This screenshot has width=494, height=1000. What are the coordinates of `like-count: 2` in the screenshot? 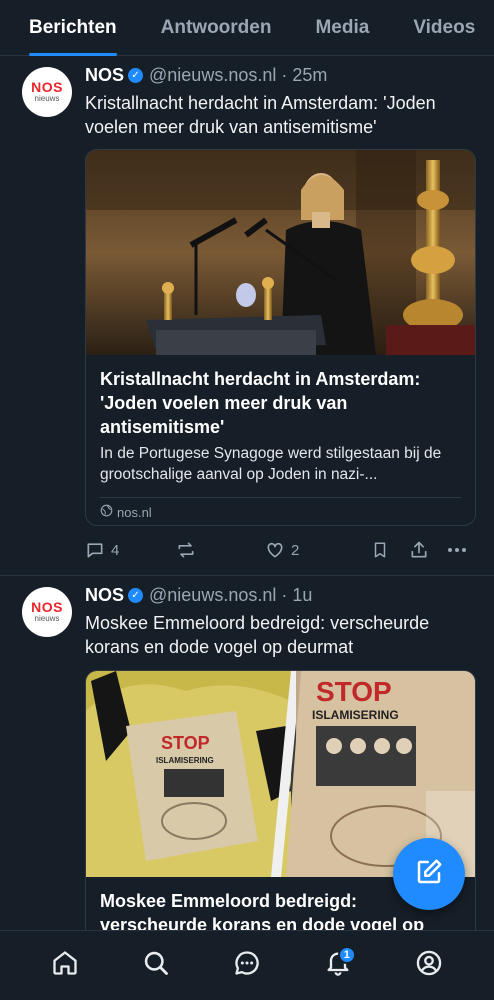 It's located at (295, 550).